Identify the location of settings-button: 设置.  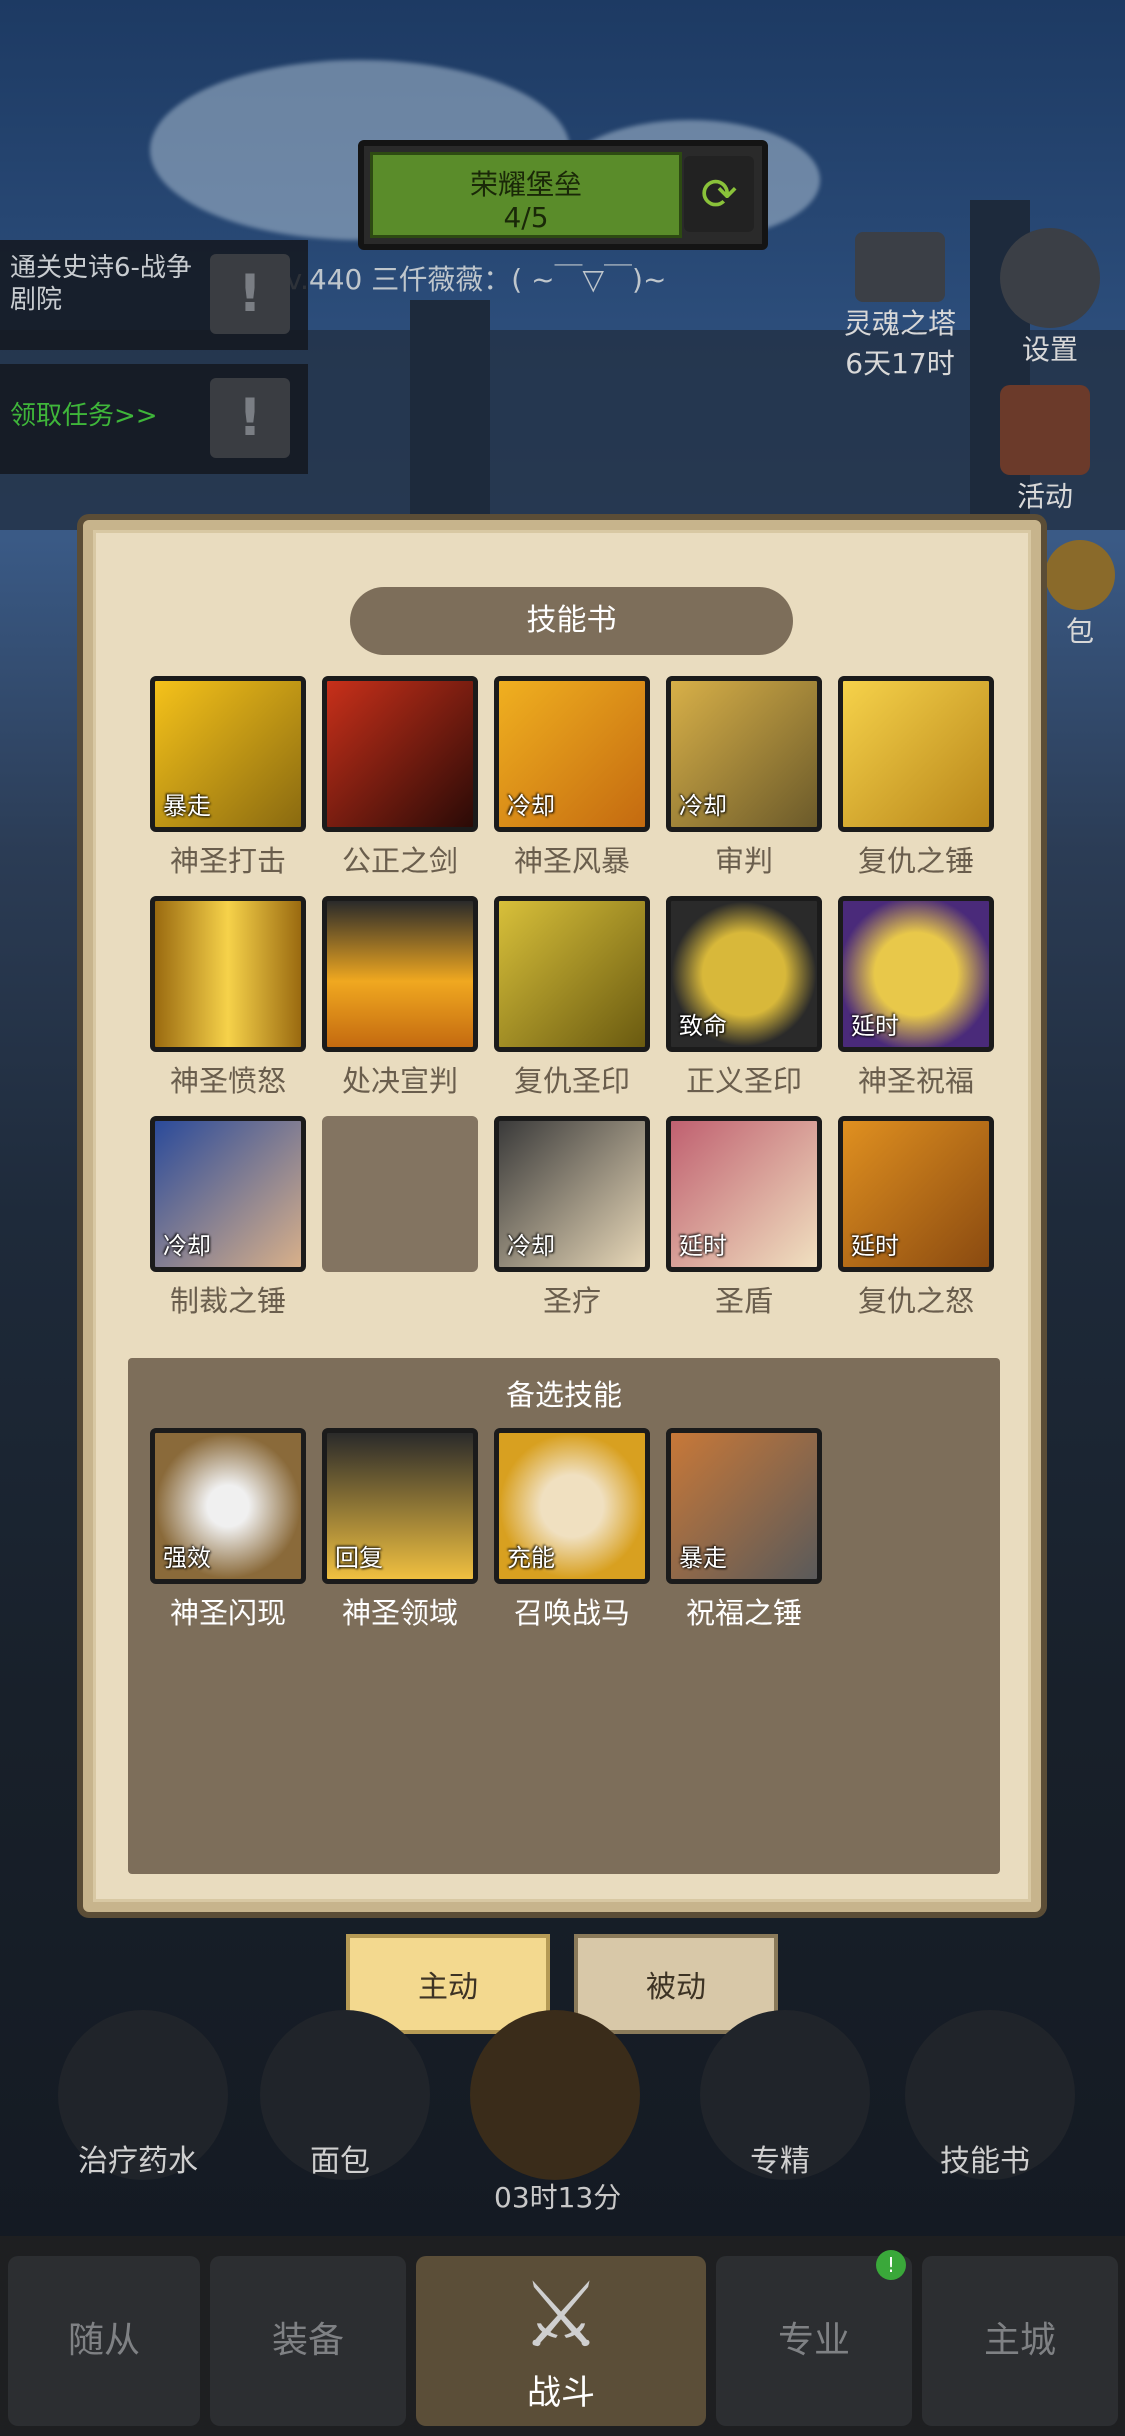
(1050, 298).